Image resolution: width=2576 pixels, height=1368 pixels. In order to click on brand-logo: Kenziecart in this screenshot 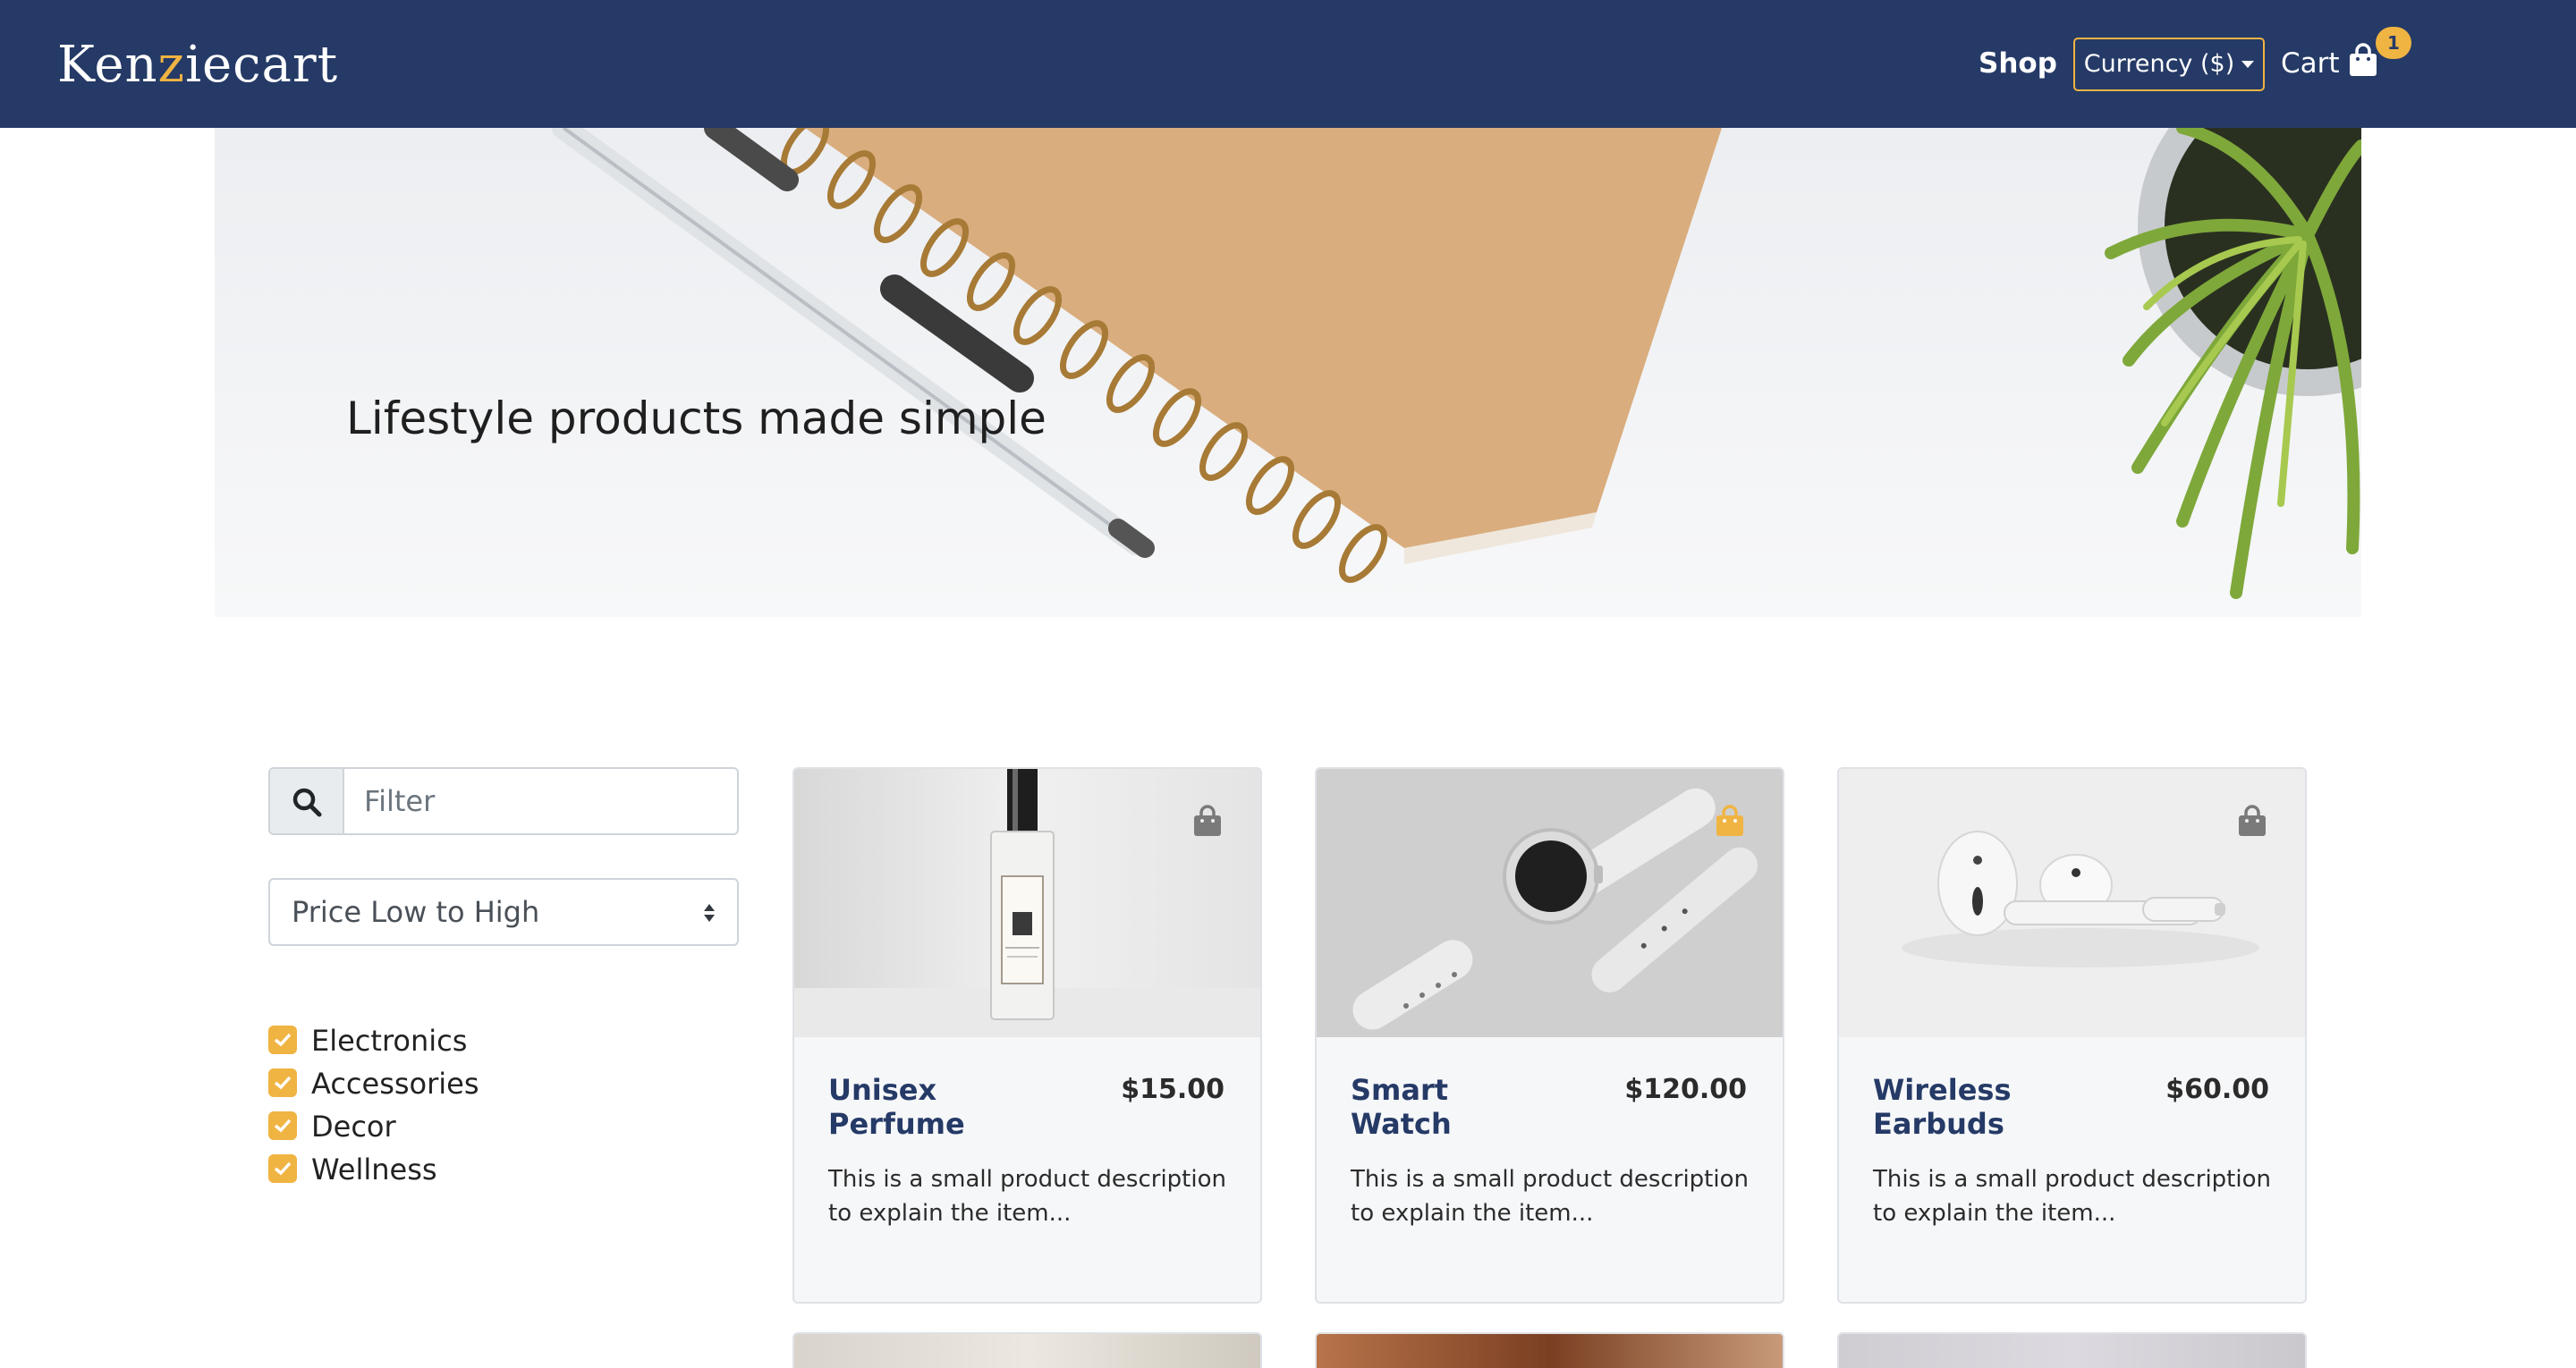, I will do `click(197, 65)`.